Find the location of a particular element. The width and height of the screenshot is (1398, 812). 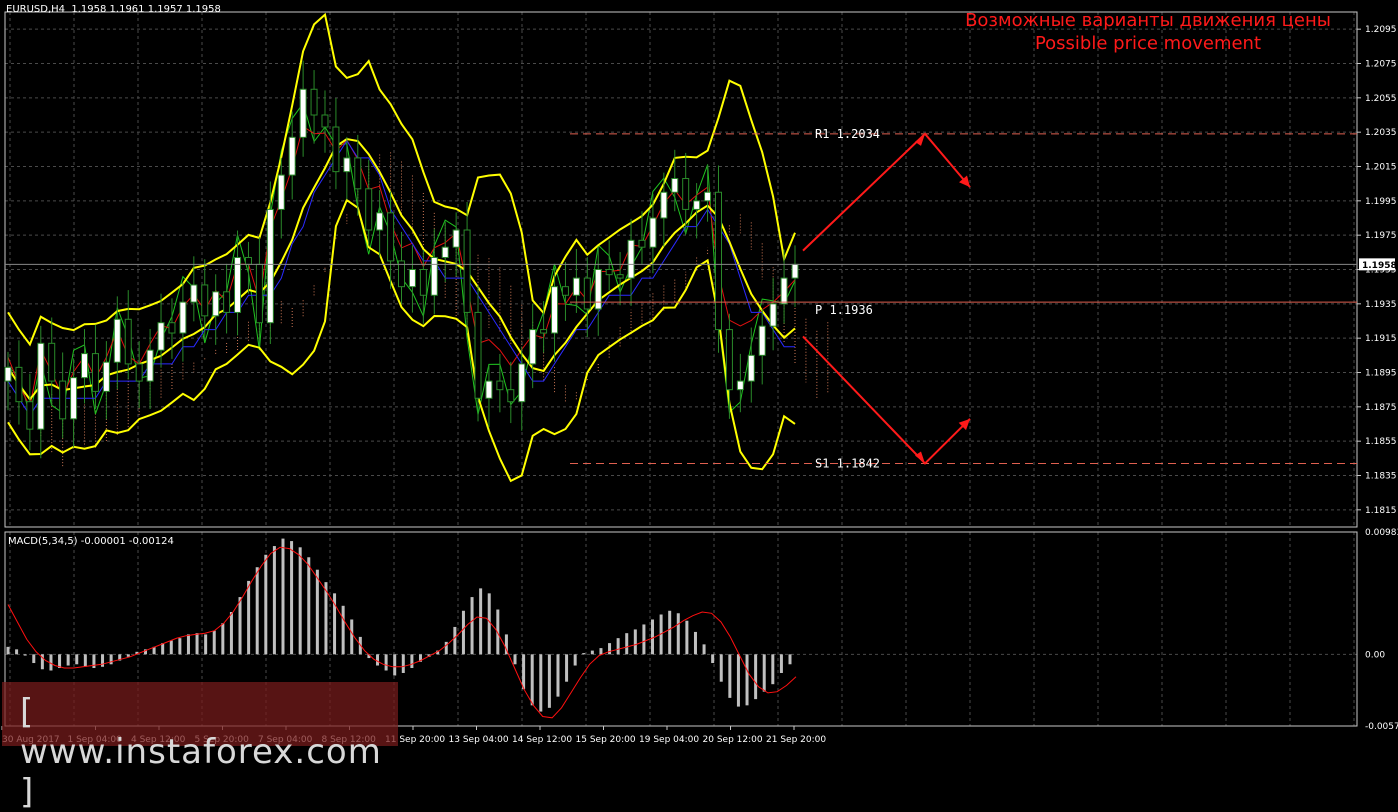

x-tick-label: 15 Sep 20:00 is located at coordinates (606, 740).